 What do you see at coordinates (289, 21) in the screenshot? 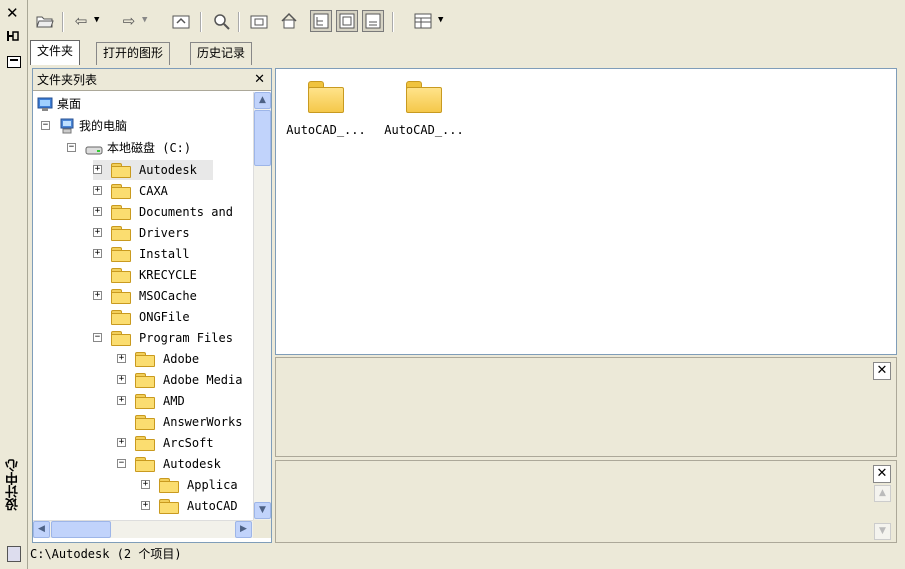
I see `home-icon` at bounding box center [289, 21].